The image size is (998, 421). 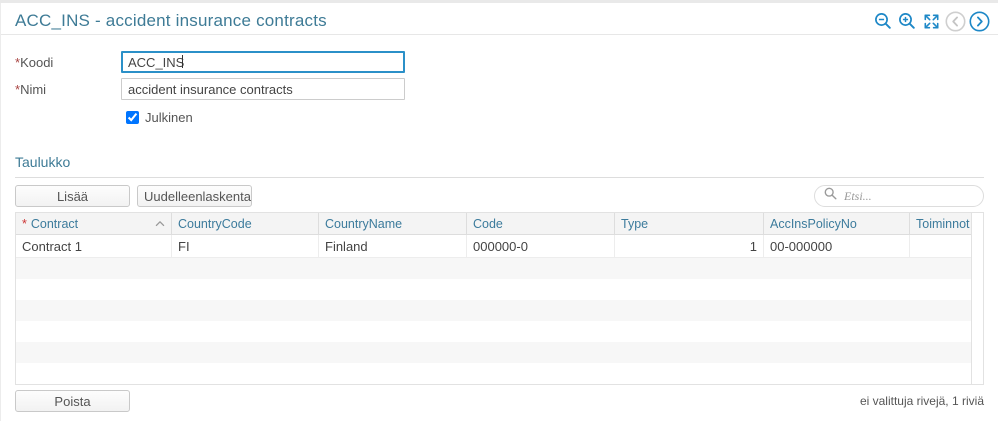 What do you see at coordinates (94, 223) in the screenshot?
I see `column-header-contract: * Contract` at bounding box center [94, 223].